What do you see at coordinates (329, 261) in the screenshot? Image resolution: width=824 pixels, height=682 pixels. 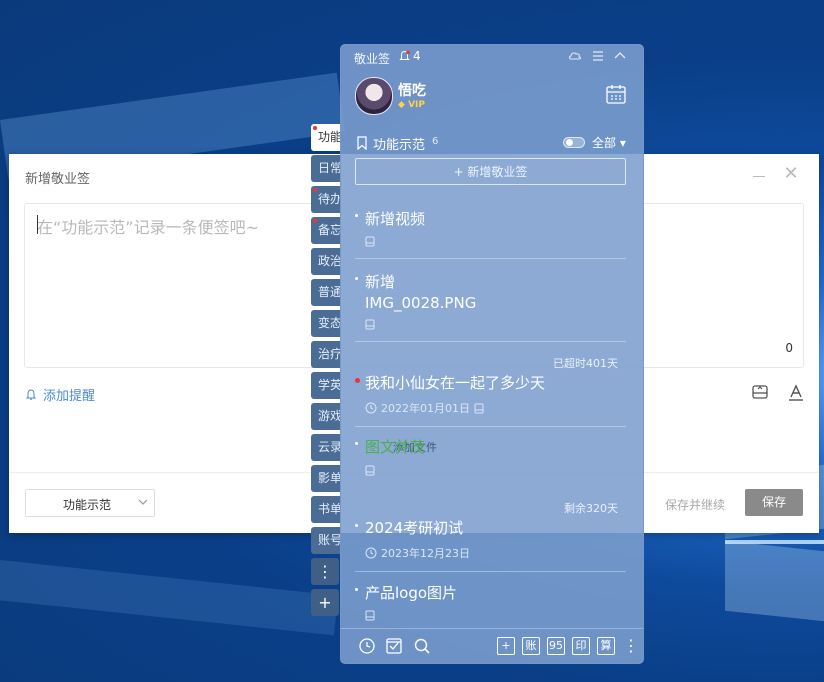 I see `tab-label: 政治` at bounding box center [329, 261].